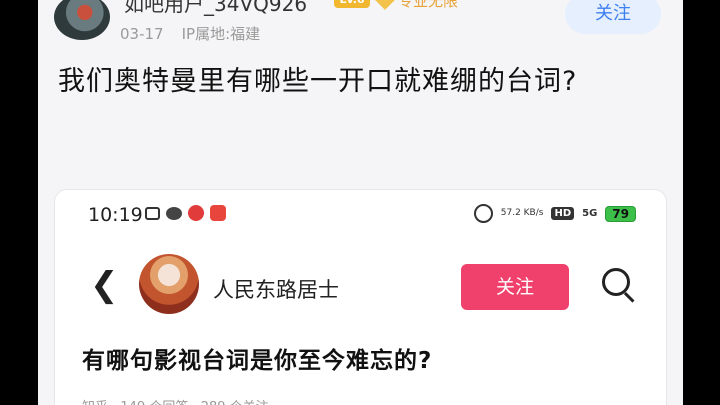  Describe the element at coordinates (142, 34) in the screenshot. I see `post-date: 03-17` at that location.